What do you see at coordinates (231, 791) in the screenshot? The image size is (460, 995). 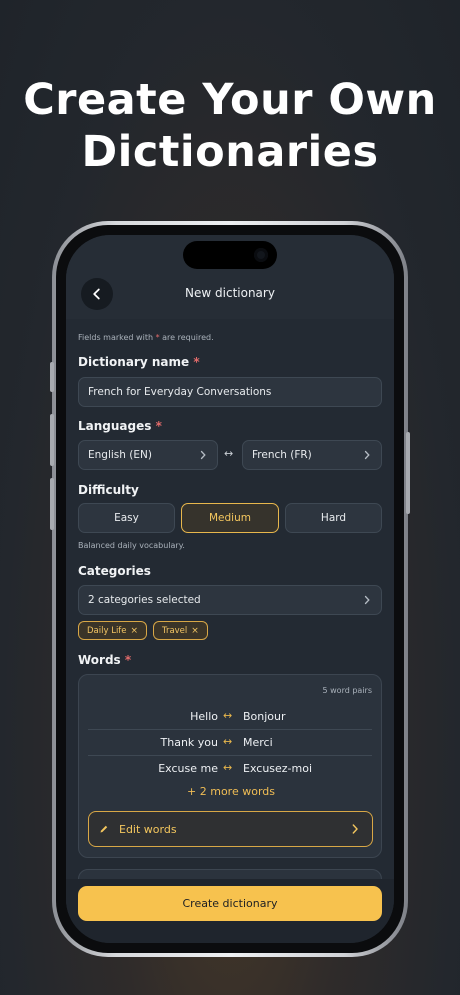 I see `more-words-link: + 2 more words` at bounding box center [231, 791].